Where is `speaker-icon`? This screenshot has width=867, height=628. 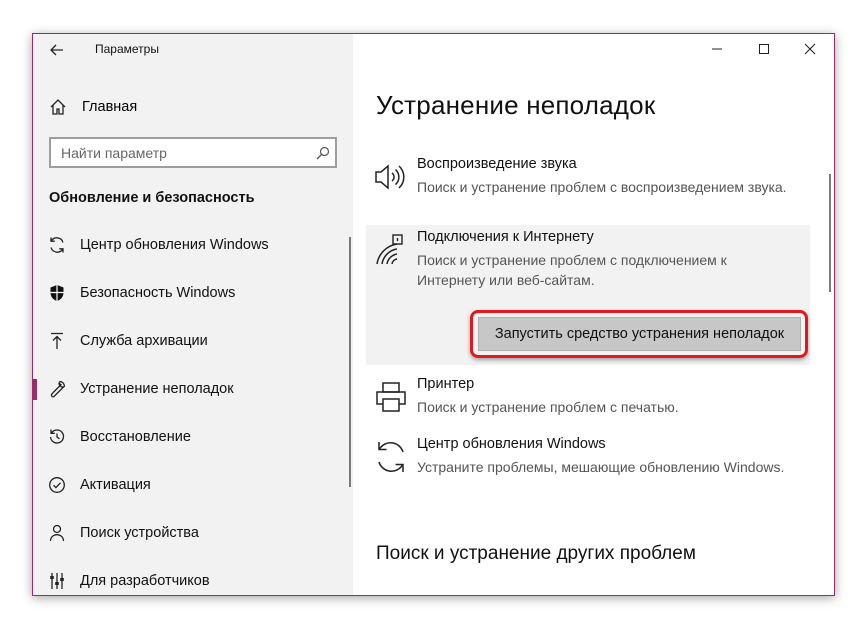
speaker-icon is located at coordinates (391, 177).